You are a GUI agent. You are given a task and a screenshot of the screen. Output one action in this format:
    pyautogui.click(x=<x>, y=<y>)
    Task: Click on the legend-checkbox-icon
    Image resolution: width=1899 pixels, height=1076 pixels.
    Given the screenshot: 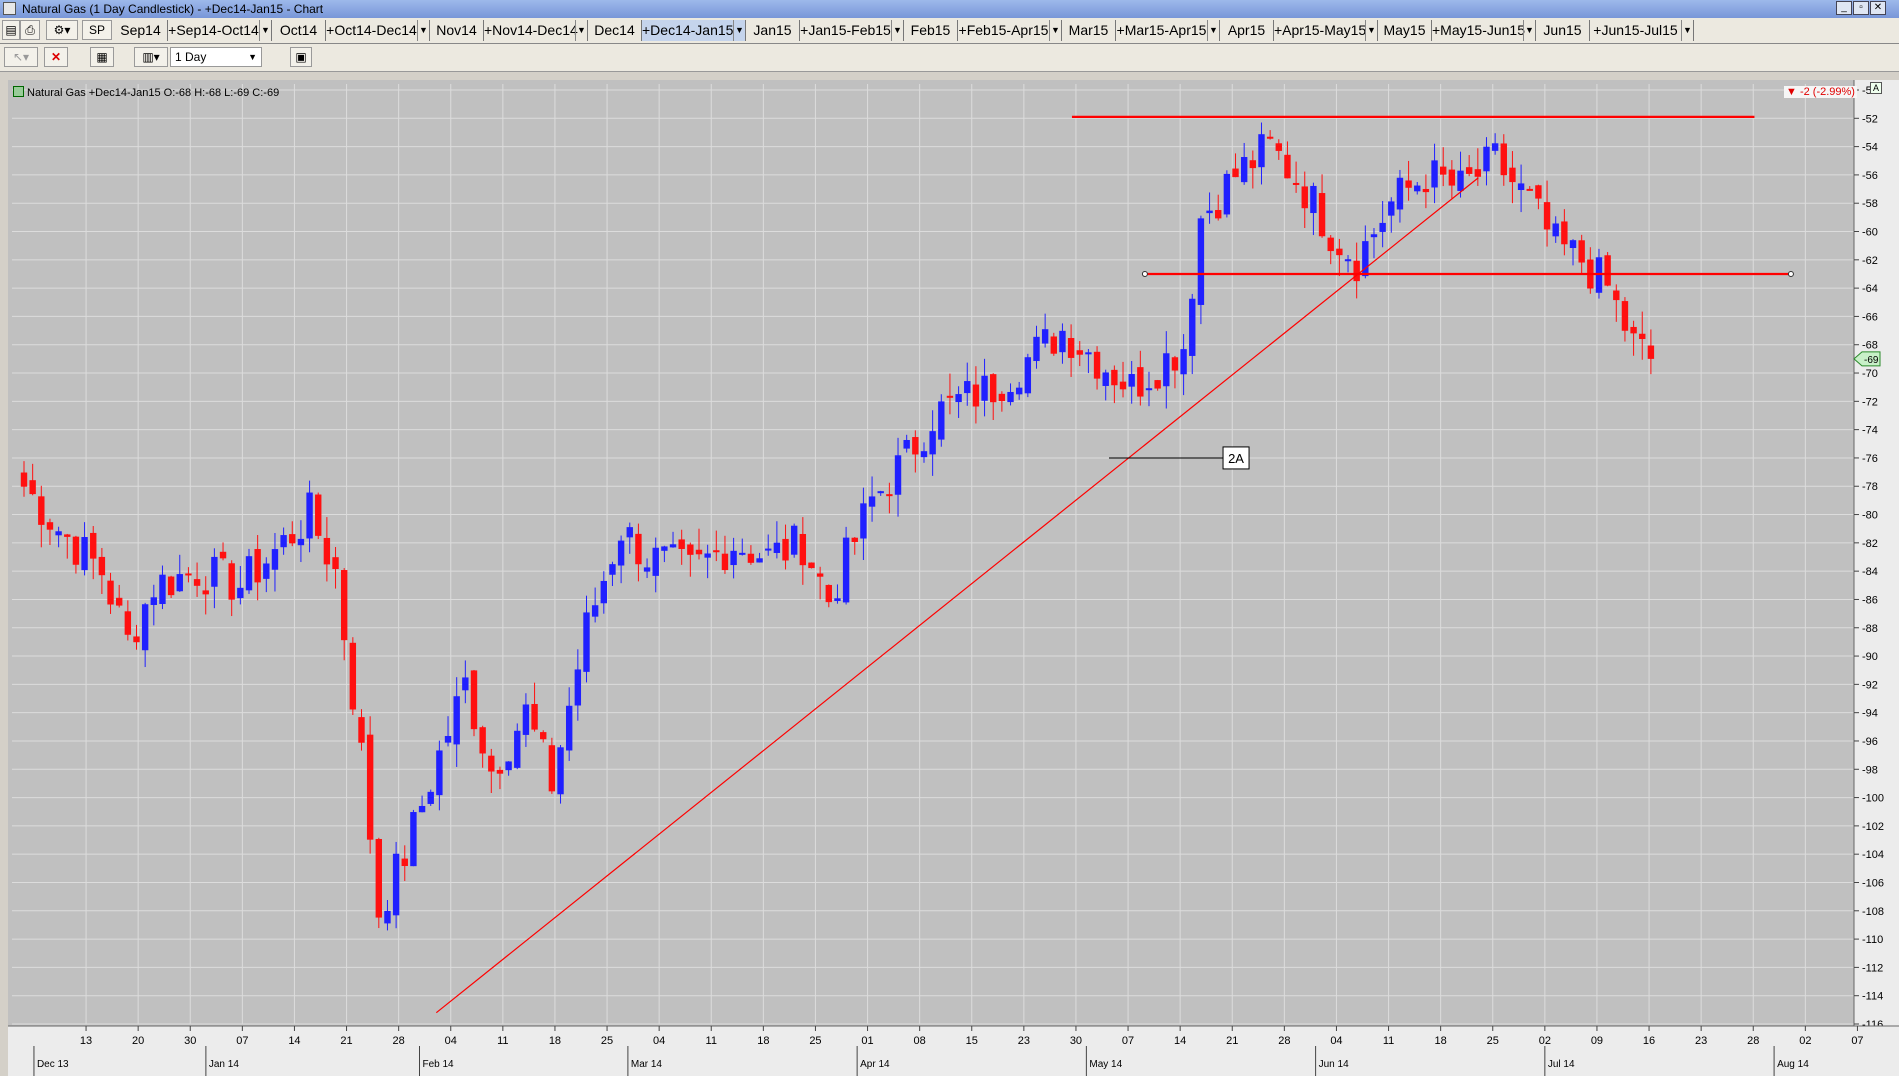 What is the action you would take?
    pyautogui.click(x=18, y=91)
    